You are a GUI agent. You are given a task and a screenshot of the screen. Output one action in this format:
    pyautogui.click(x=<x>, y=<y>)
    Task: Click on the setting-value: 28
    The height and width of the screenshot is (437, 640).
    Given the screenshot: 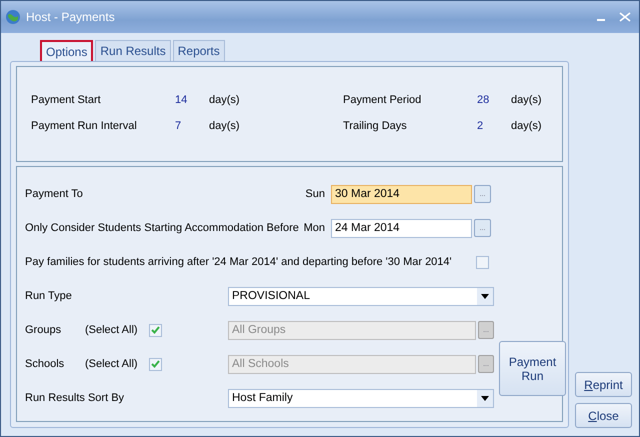 What is the action you would take?
    pyautogui.click(x=483, y=100)
    